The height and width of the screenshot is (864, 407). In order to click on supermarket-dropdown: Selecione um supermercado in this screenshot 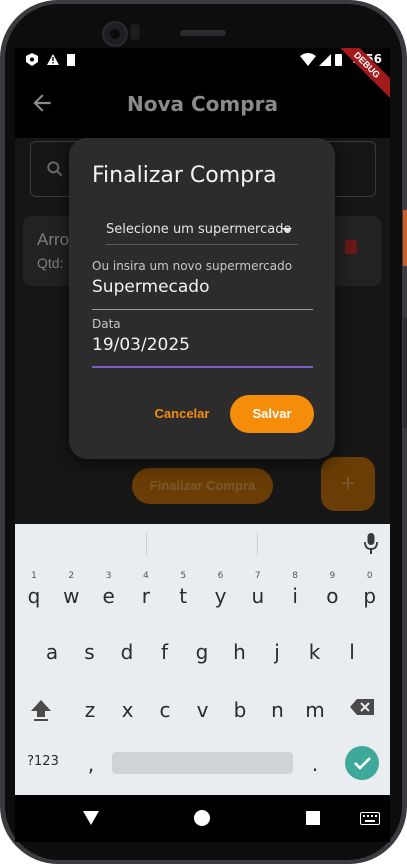, I will do `click(202, 228)`.